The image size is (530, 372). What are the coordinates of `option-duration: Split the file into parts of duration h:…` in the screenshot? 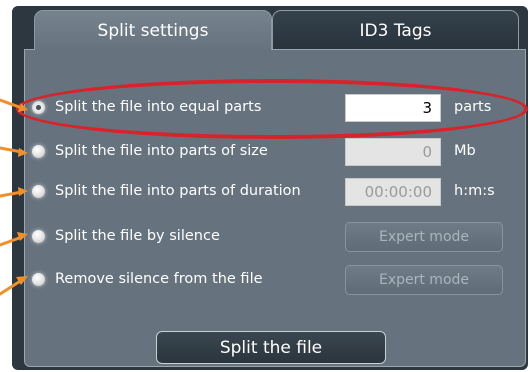 It's located at (275, 193).